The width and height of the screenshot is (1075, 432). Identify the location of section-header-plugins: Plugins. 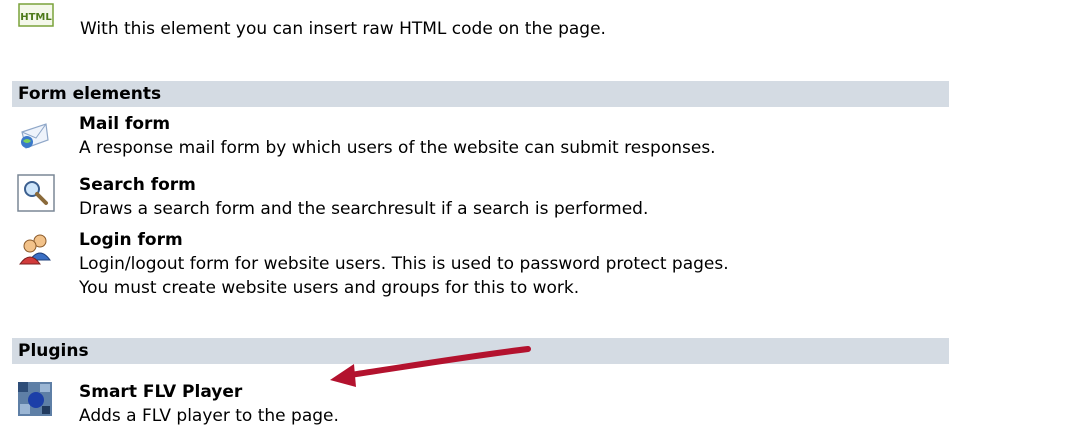
(480, 351).